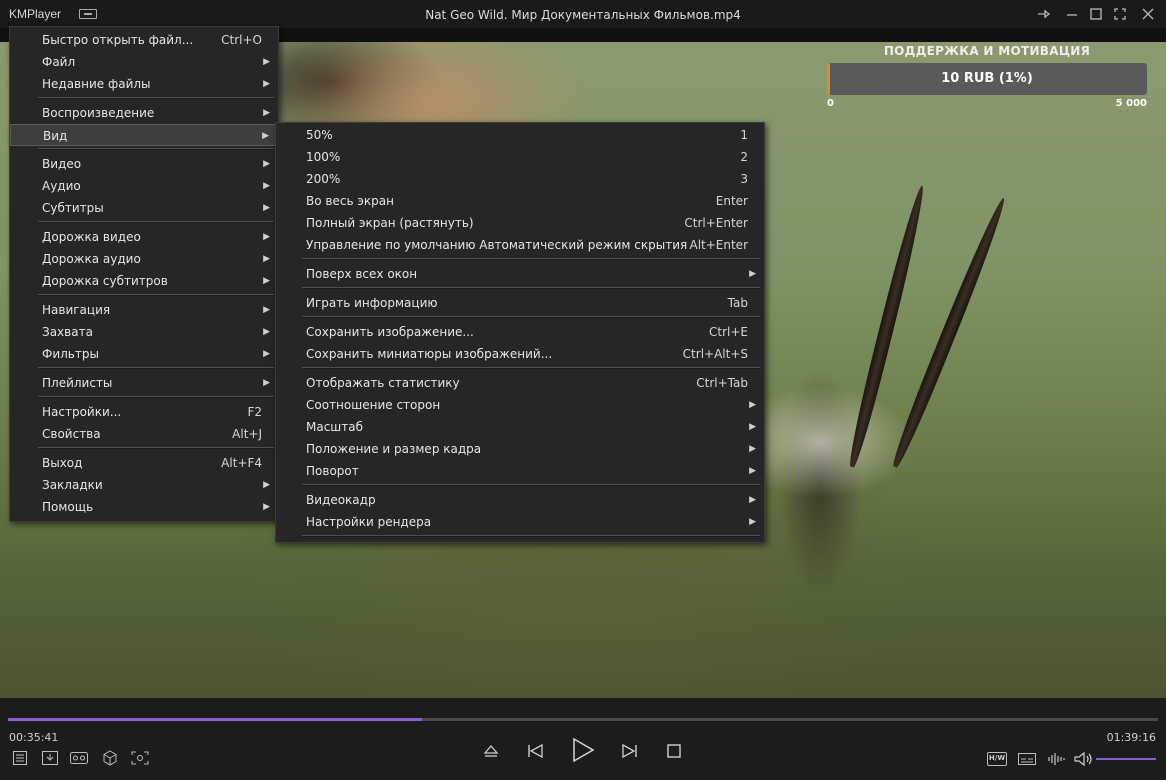  Describe the element at coordinates (1096, 14) in the screenshot. I see `maximize-icon` at that location.